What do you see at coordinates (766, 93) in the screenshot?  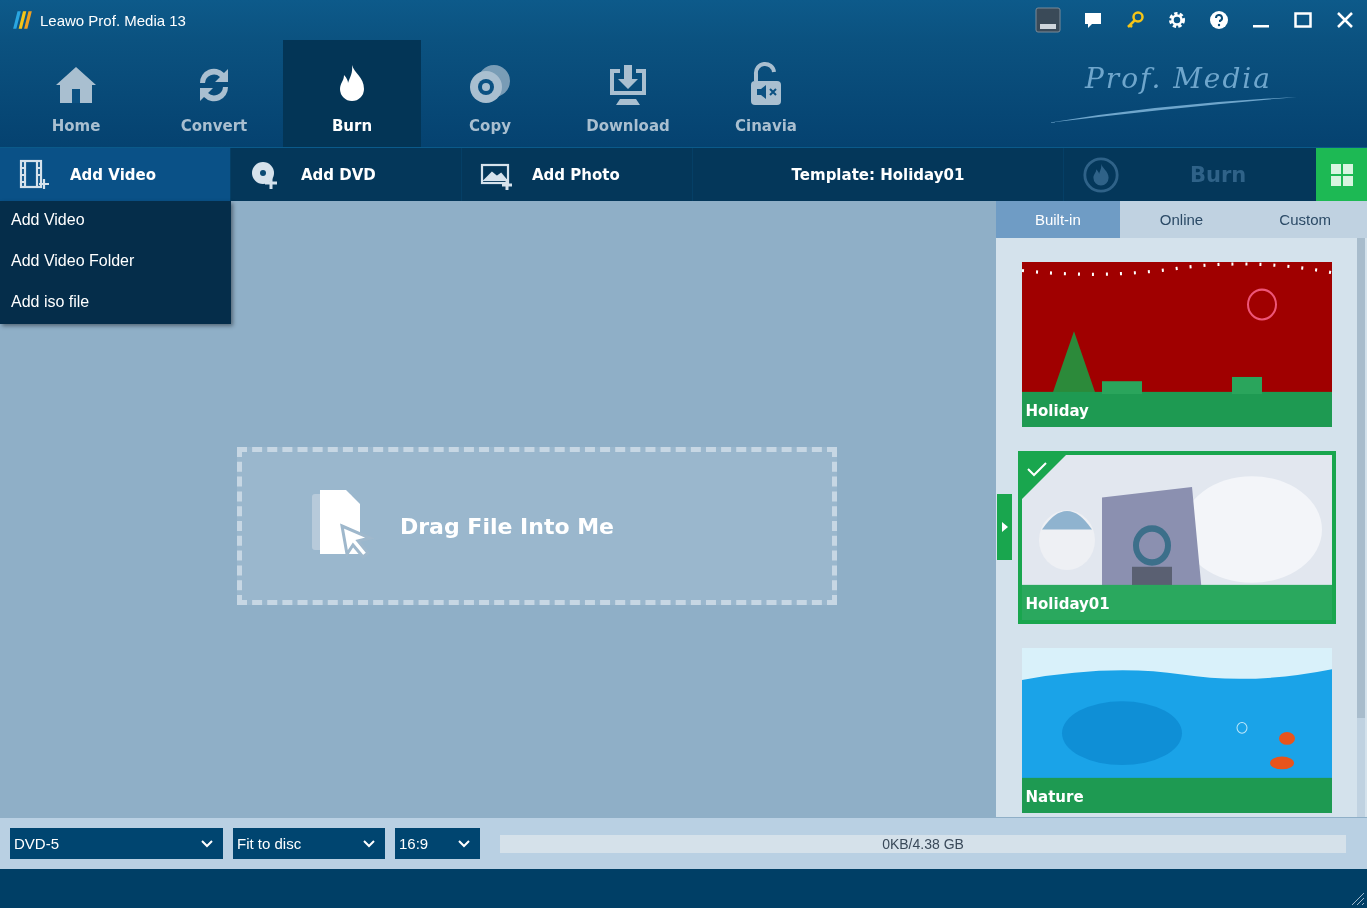 I see `nav-tab: Cinavia` at bounding box center [766, 93].